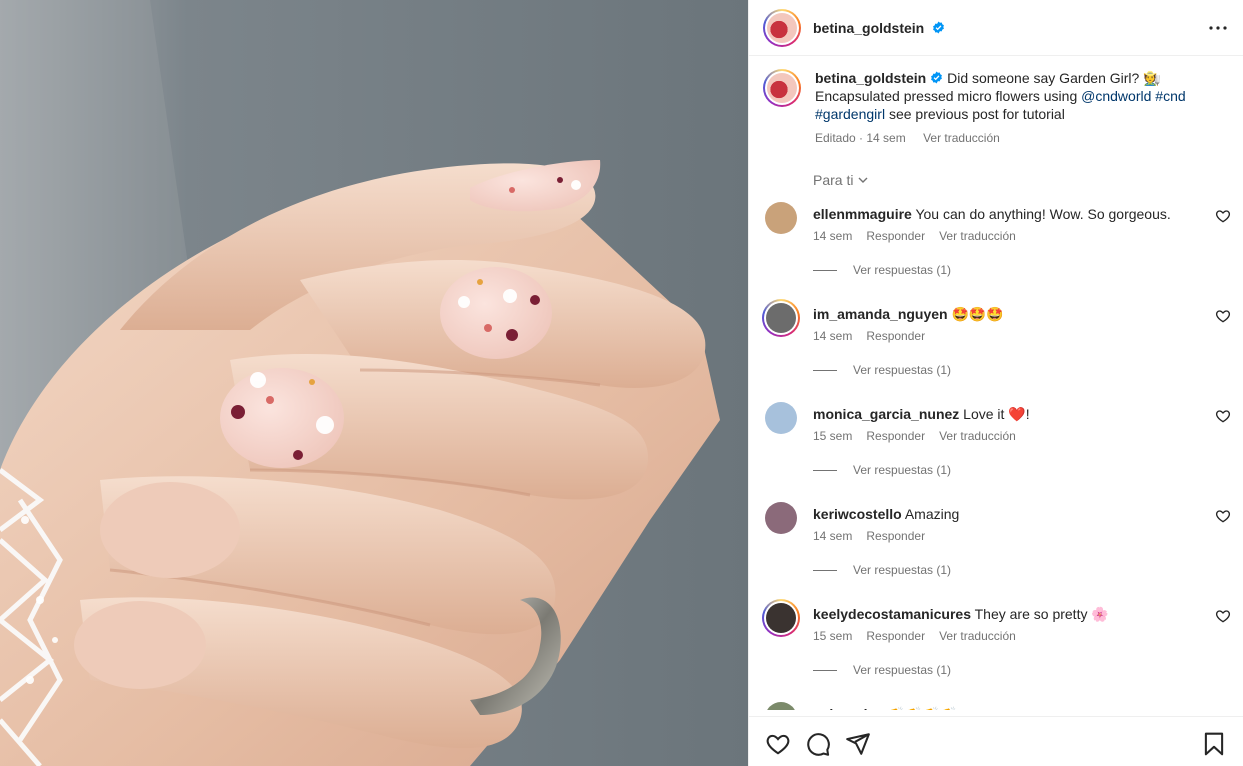  Describe the element at coordinates (848, 708) in the screenshot. I see `commenter-username: galvezclau` at that location.